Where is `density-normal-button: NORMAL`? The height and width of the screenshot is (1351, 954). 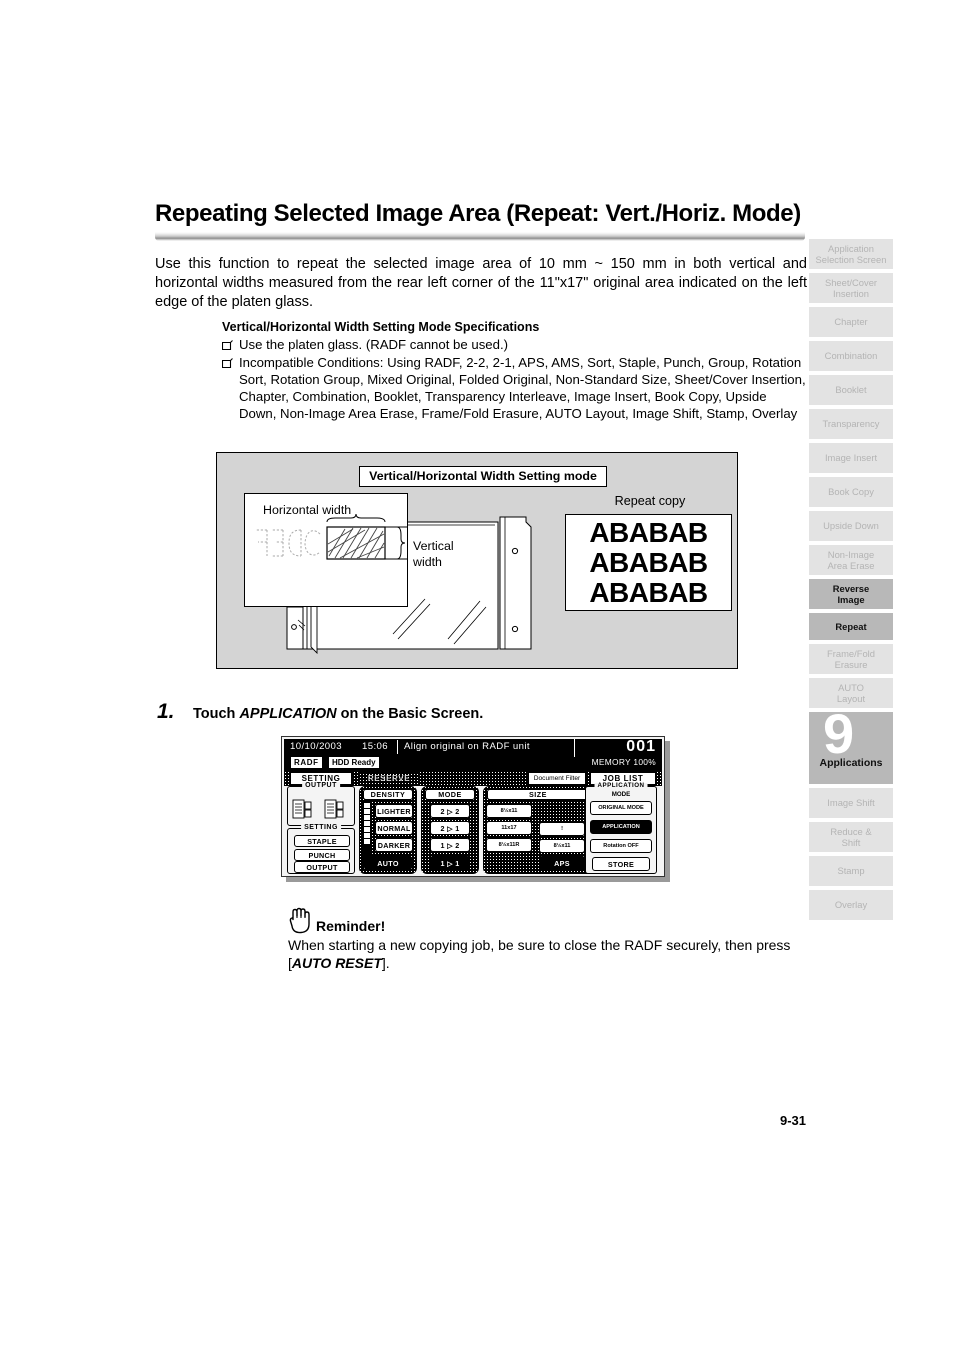 density-normal-button: NORMAL is located at coordinates (394, 828).